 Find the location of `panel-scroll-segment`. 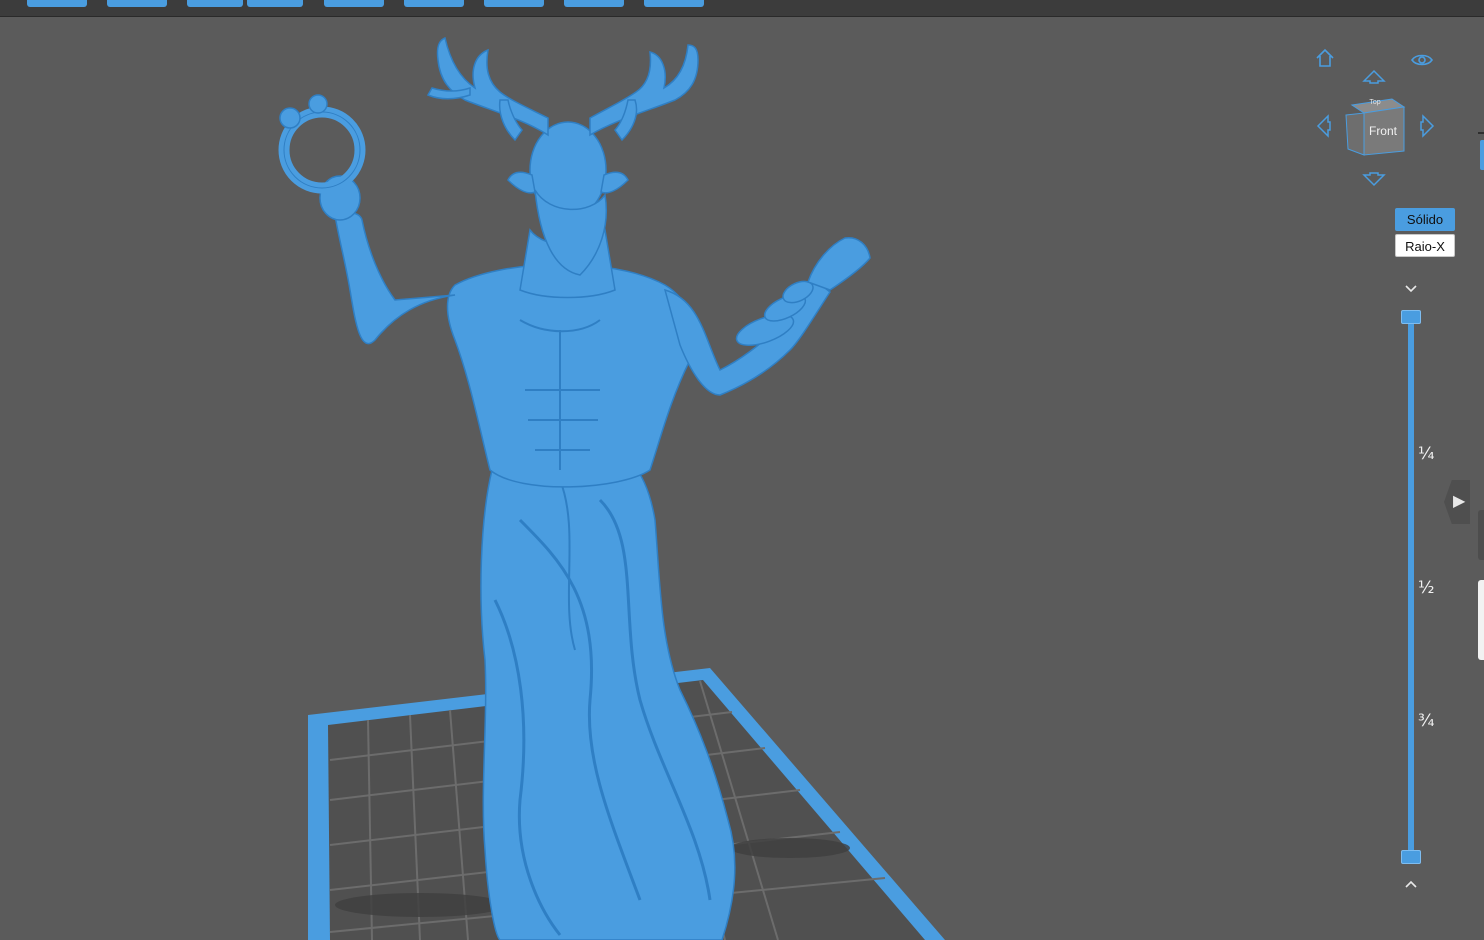

panel-scroll-segment is located at coordinates (1481, 535).